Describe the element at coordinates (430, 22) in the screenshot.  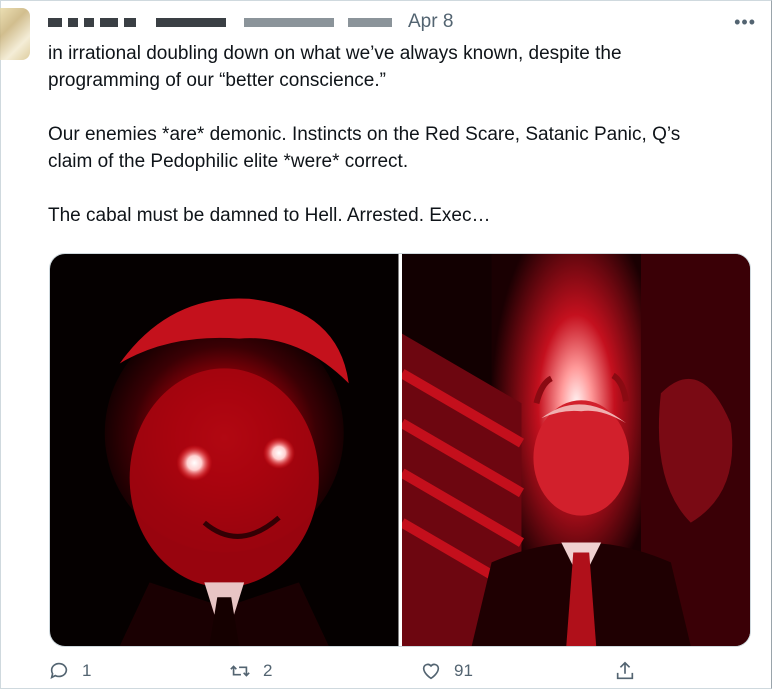
I see `tweet-date: Apr 8` at that location.